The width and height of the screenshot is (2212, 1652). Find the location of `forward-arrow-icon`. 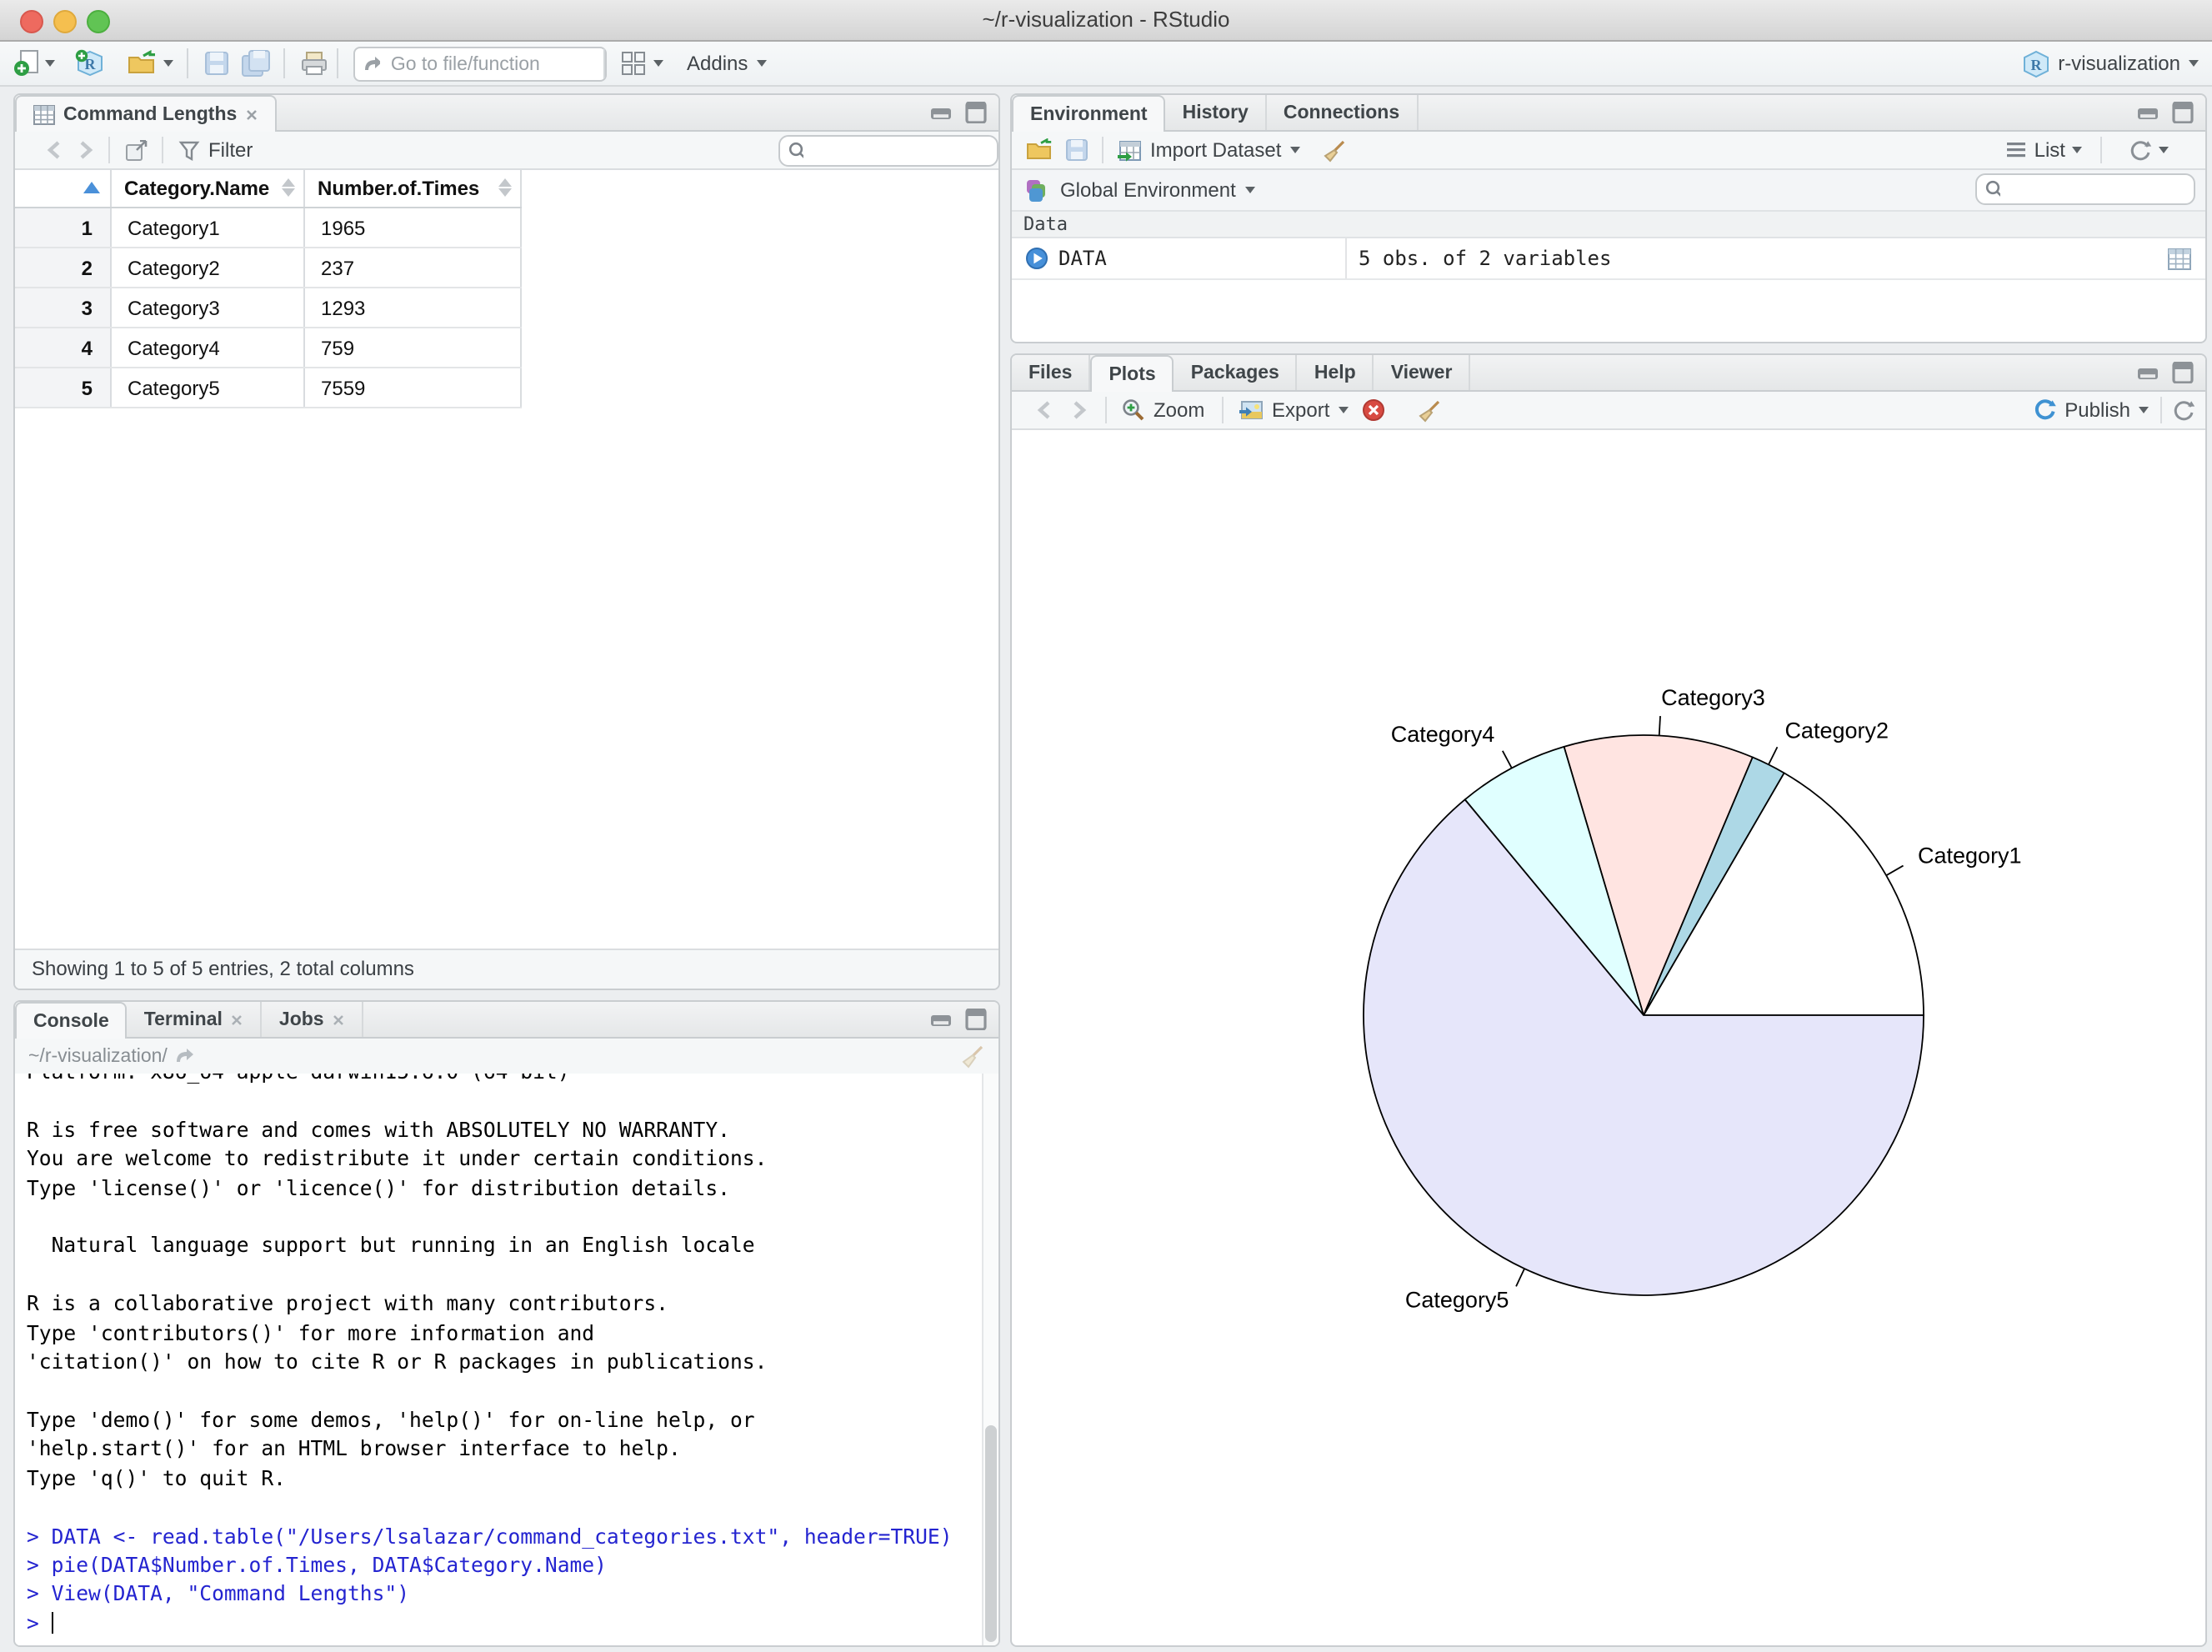

forward-arrow-icon is located at coordinates (86, 150).